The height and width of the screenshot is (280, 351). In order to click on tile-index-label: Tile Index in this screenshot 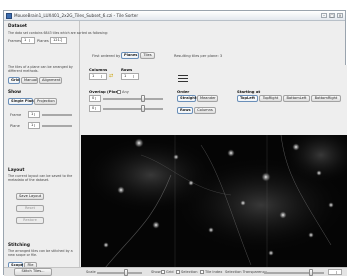, I will do `click(214, 272)`.